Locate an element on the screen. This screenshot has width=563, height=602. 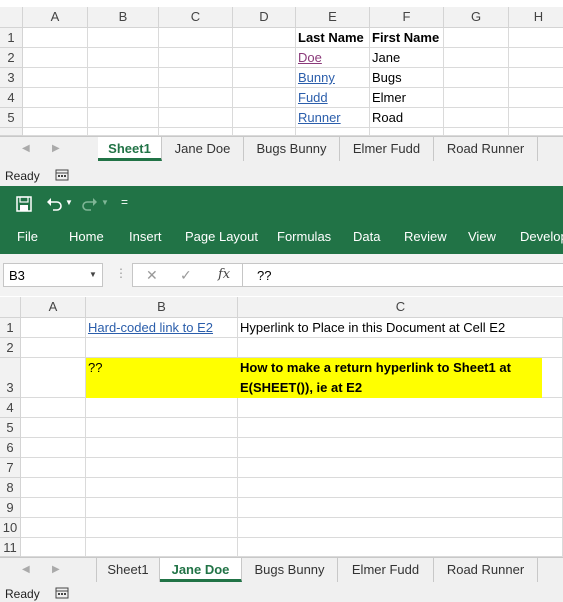
name-box-dropdown-icon: ▼ is located at coordinates (93, 274).